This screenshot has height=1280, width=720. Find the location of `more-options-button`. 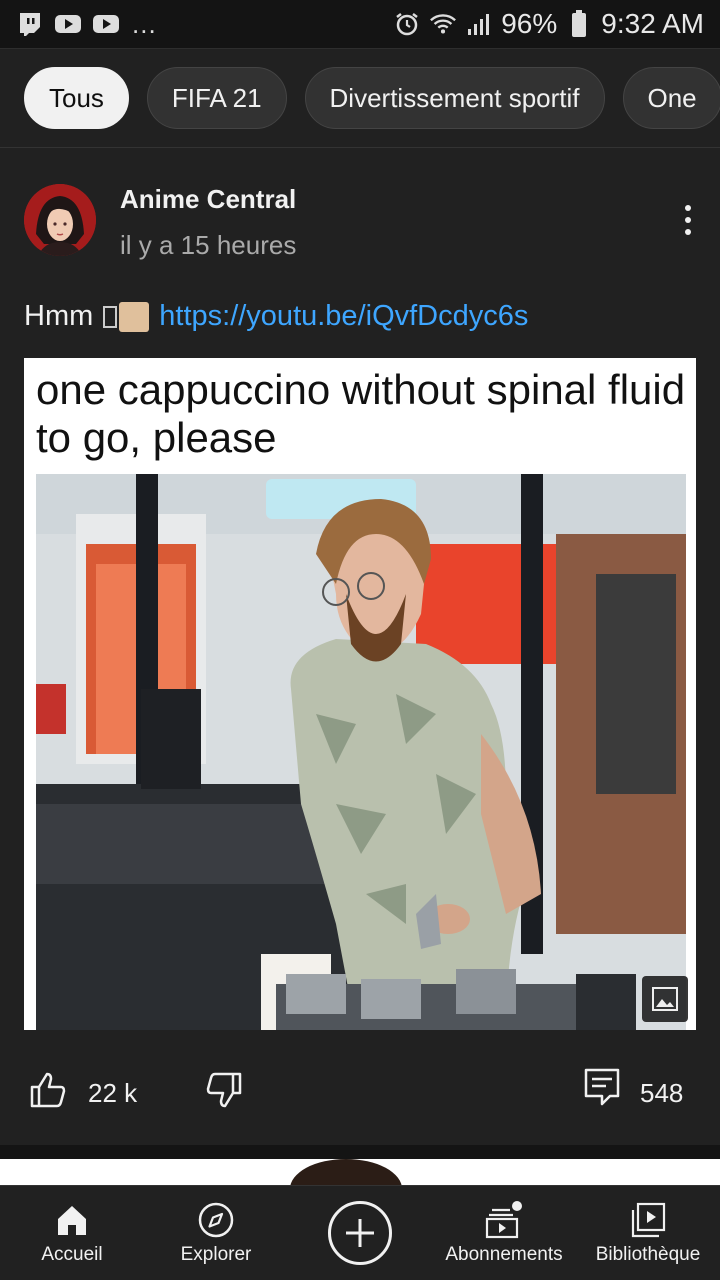

more-options-button is located at coordinates (688, 220).